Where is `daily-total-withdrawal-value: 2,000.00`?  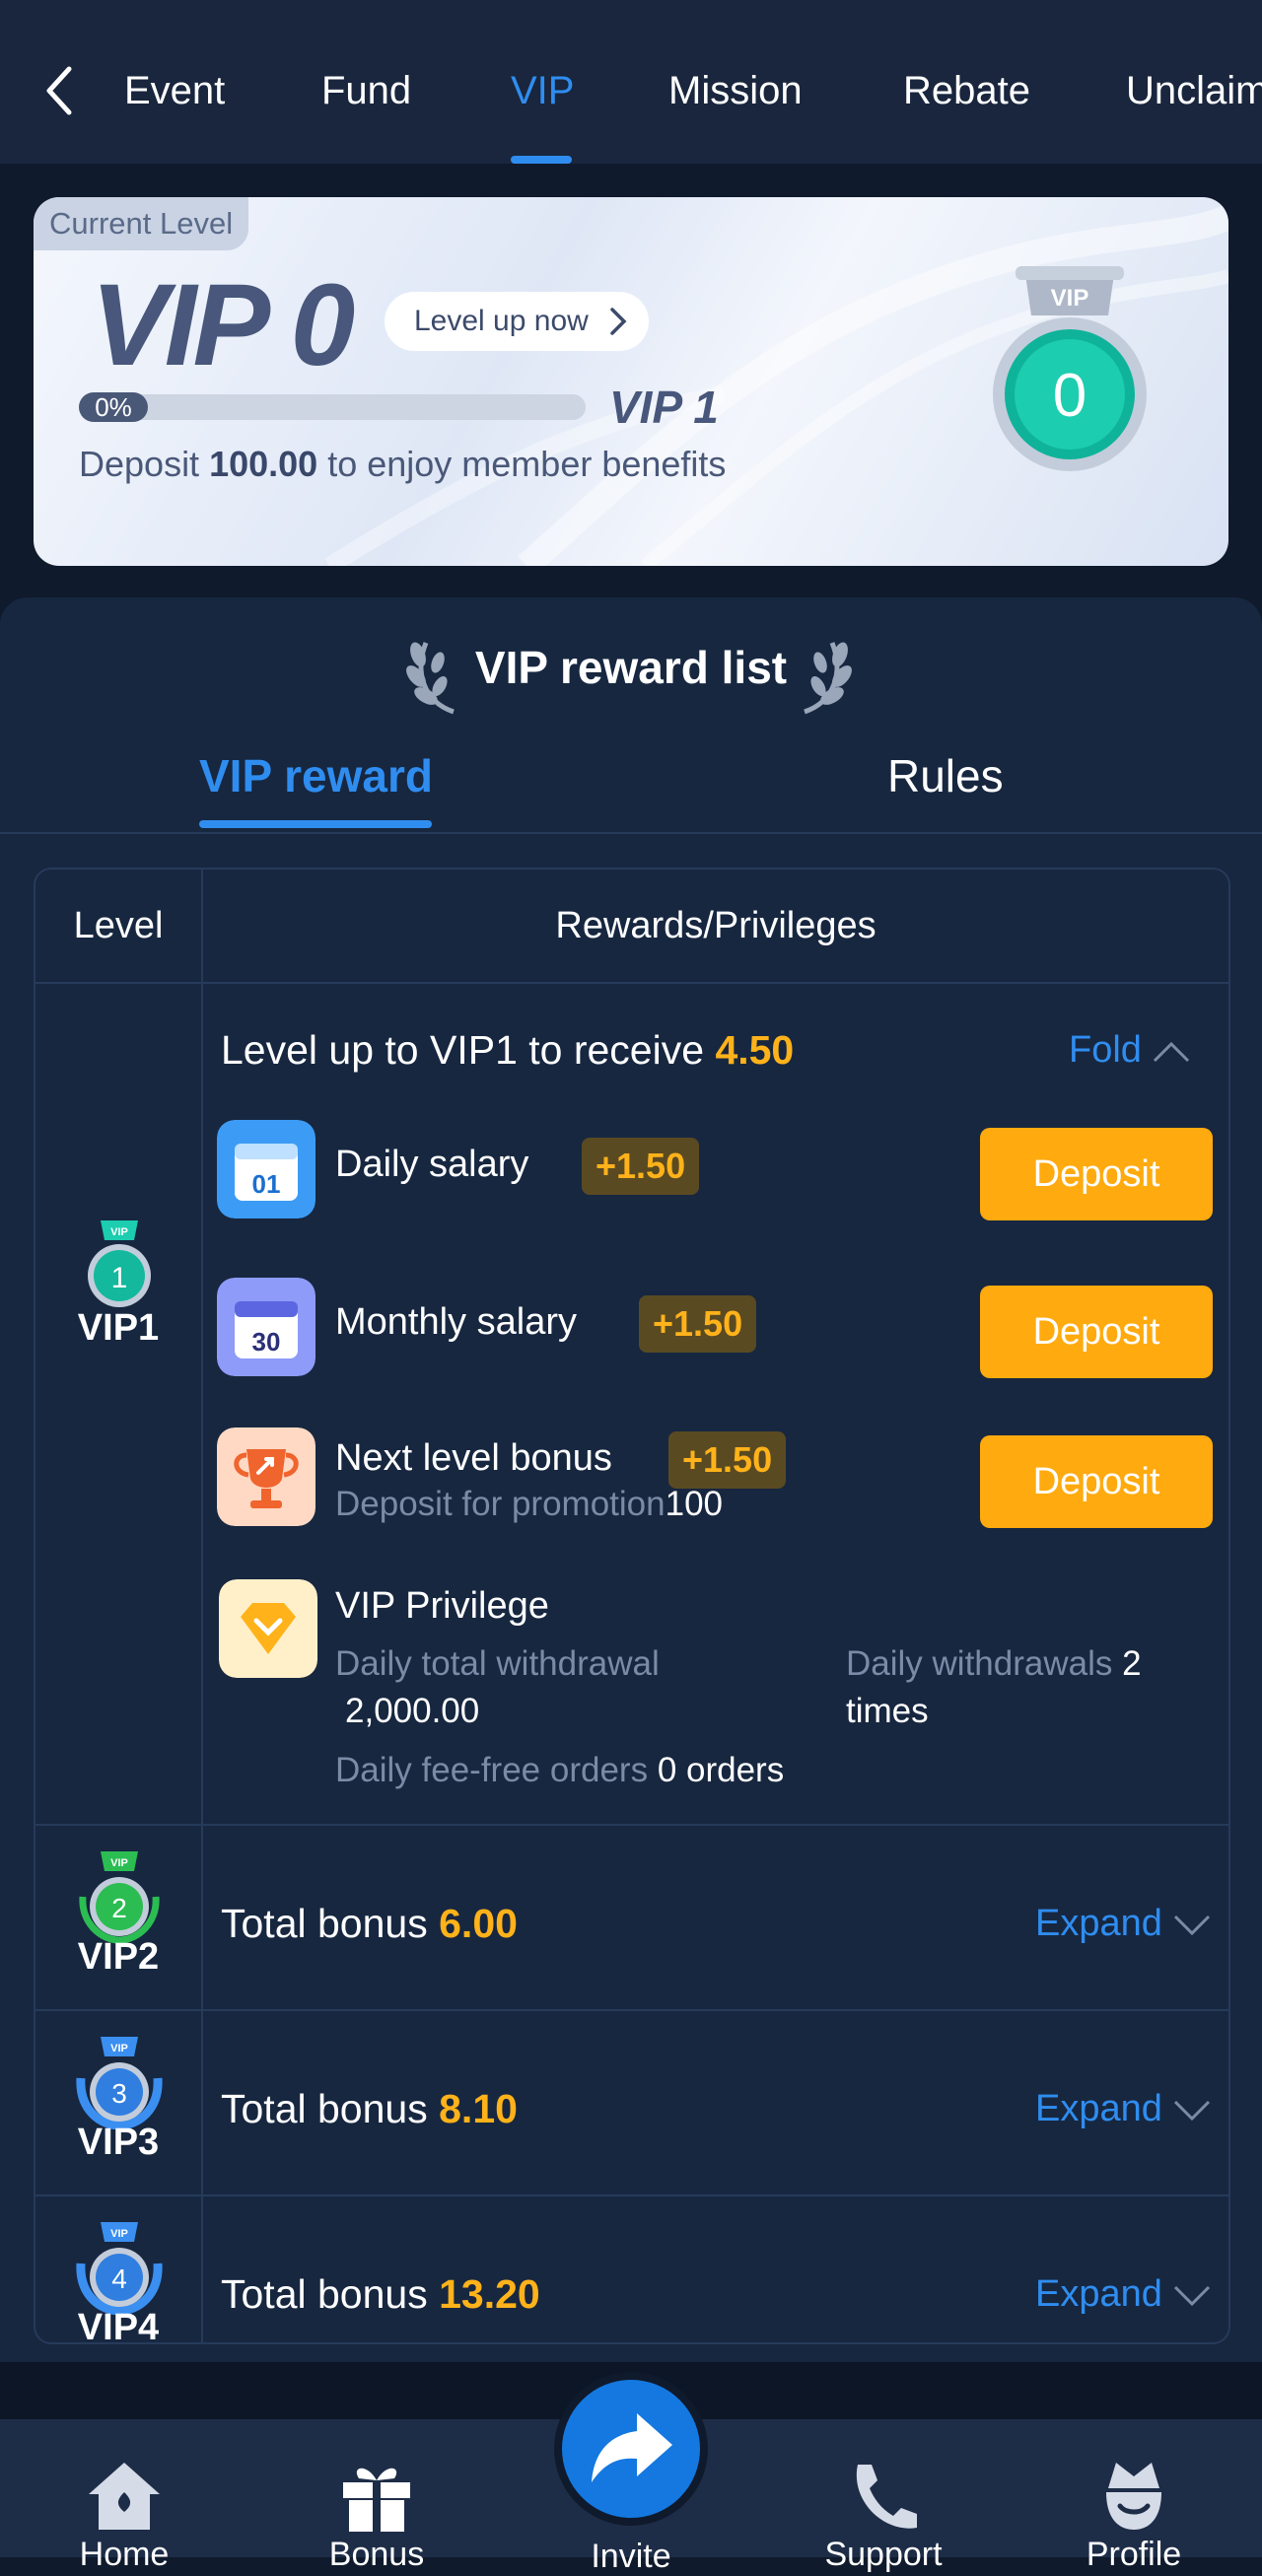
daily-total-withdrawal-value: 2,000.00 is located at coordinates (412, 1711).